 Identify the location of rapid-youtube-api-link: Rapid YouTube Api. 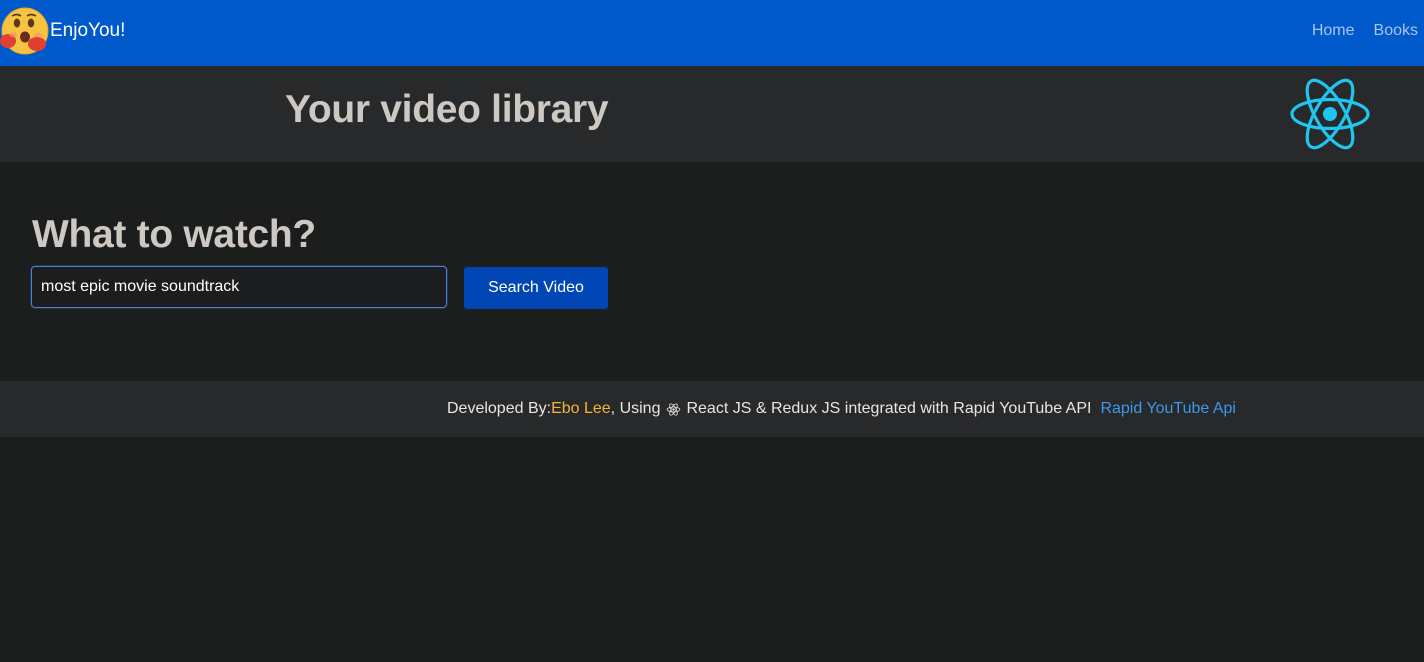
(1168, 409).